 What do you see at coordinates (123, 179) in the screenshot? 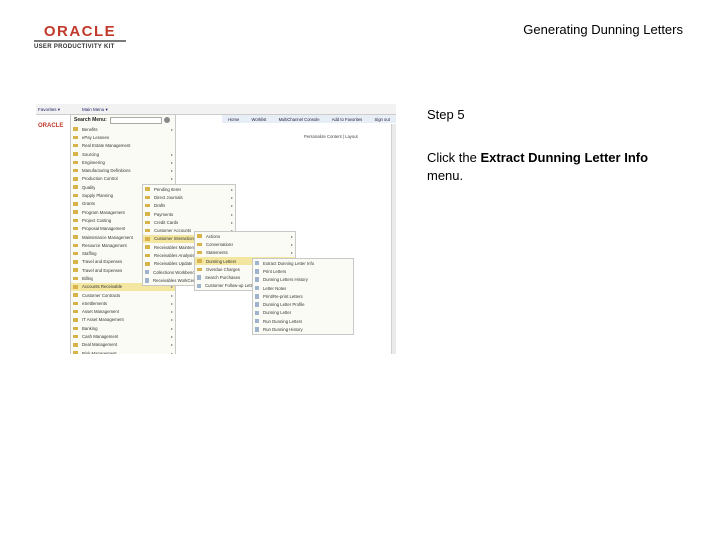
I see `menu-item-production-control: Production Control ▸` at bounding box center [123, 179].